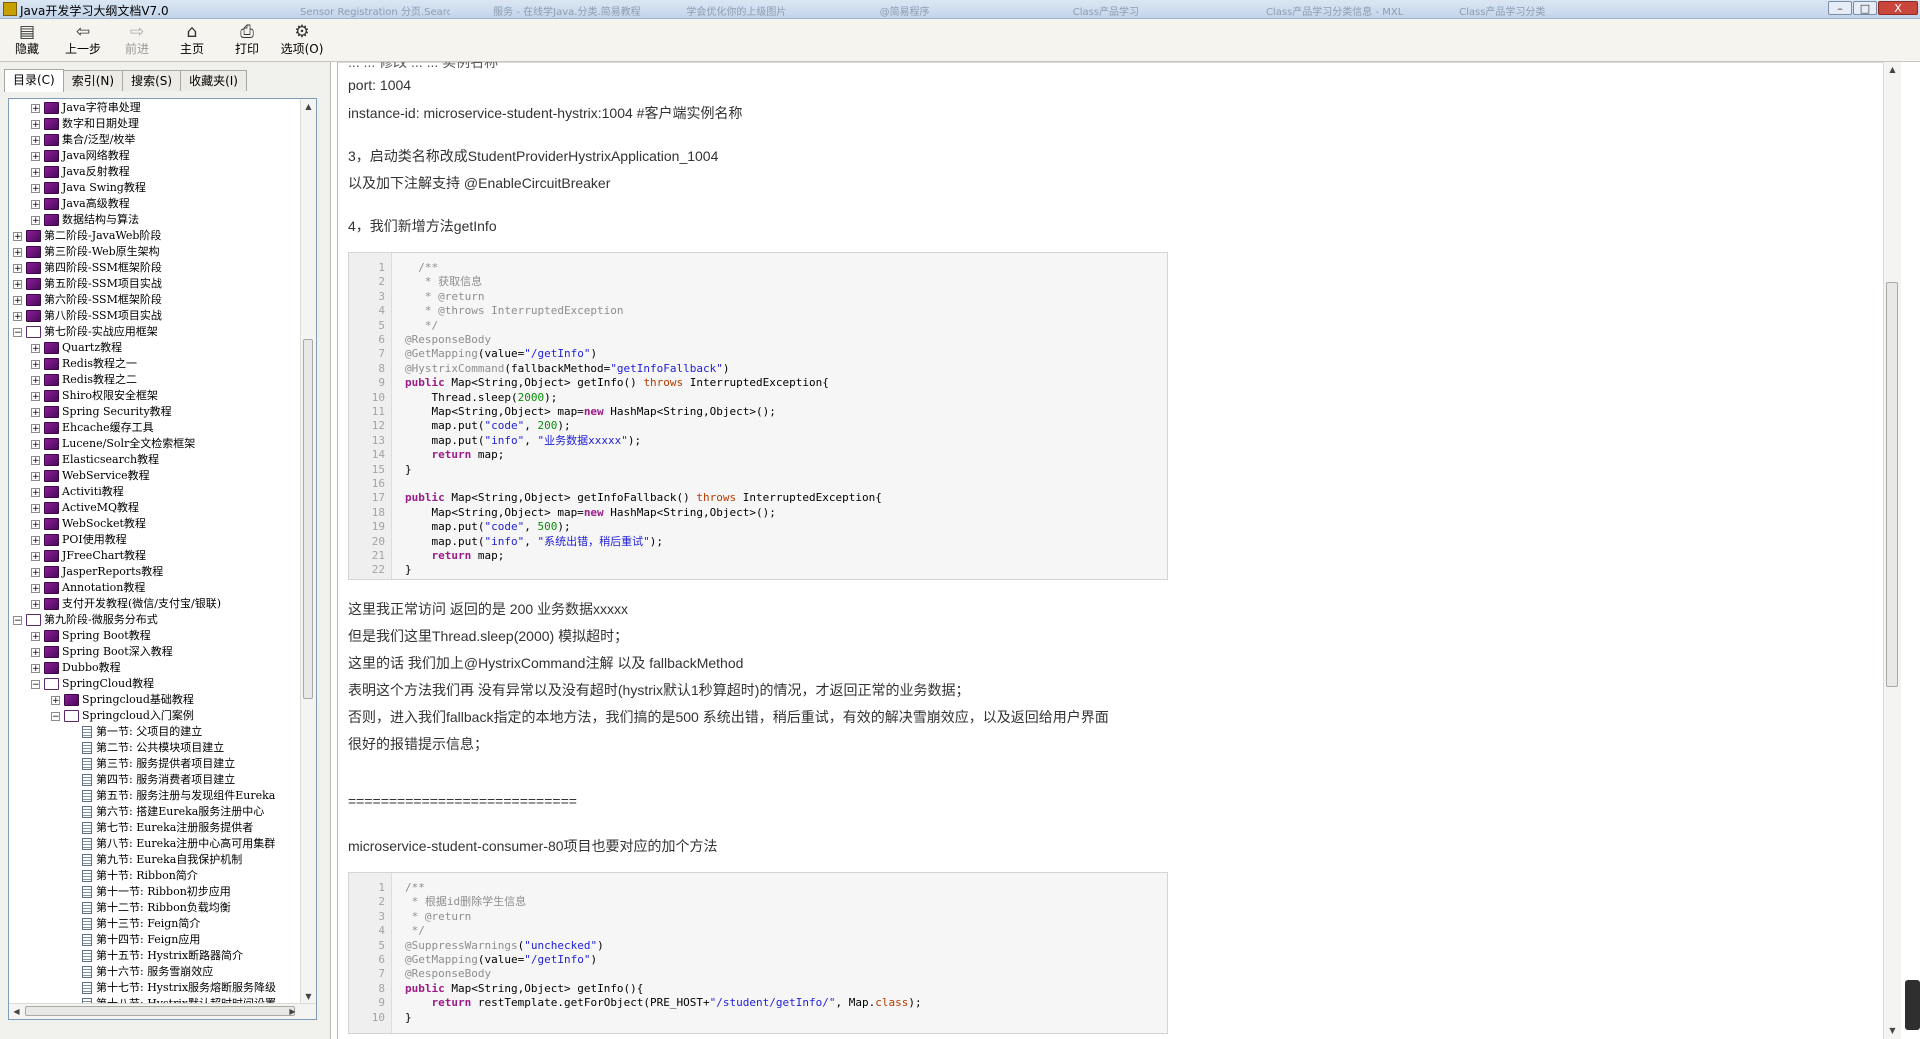 This screenshot has height=1039, width=1920. I want to click on tree-item: + Spring Security教程, so click(101, 412).